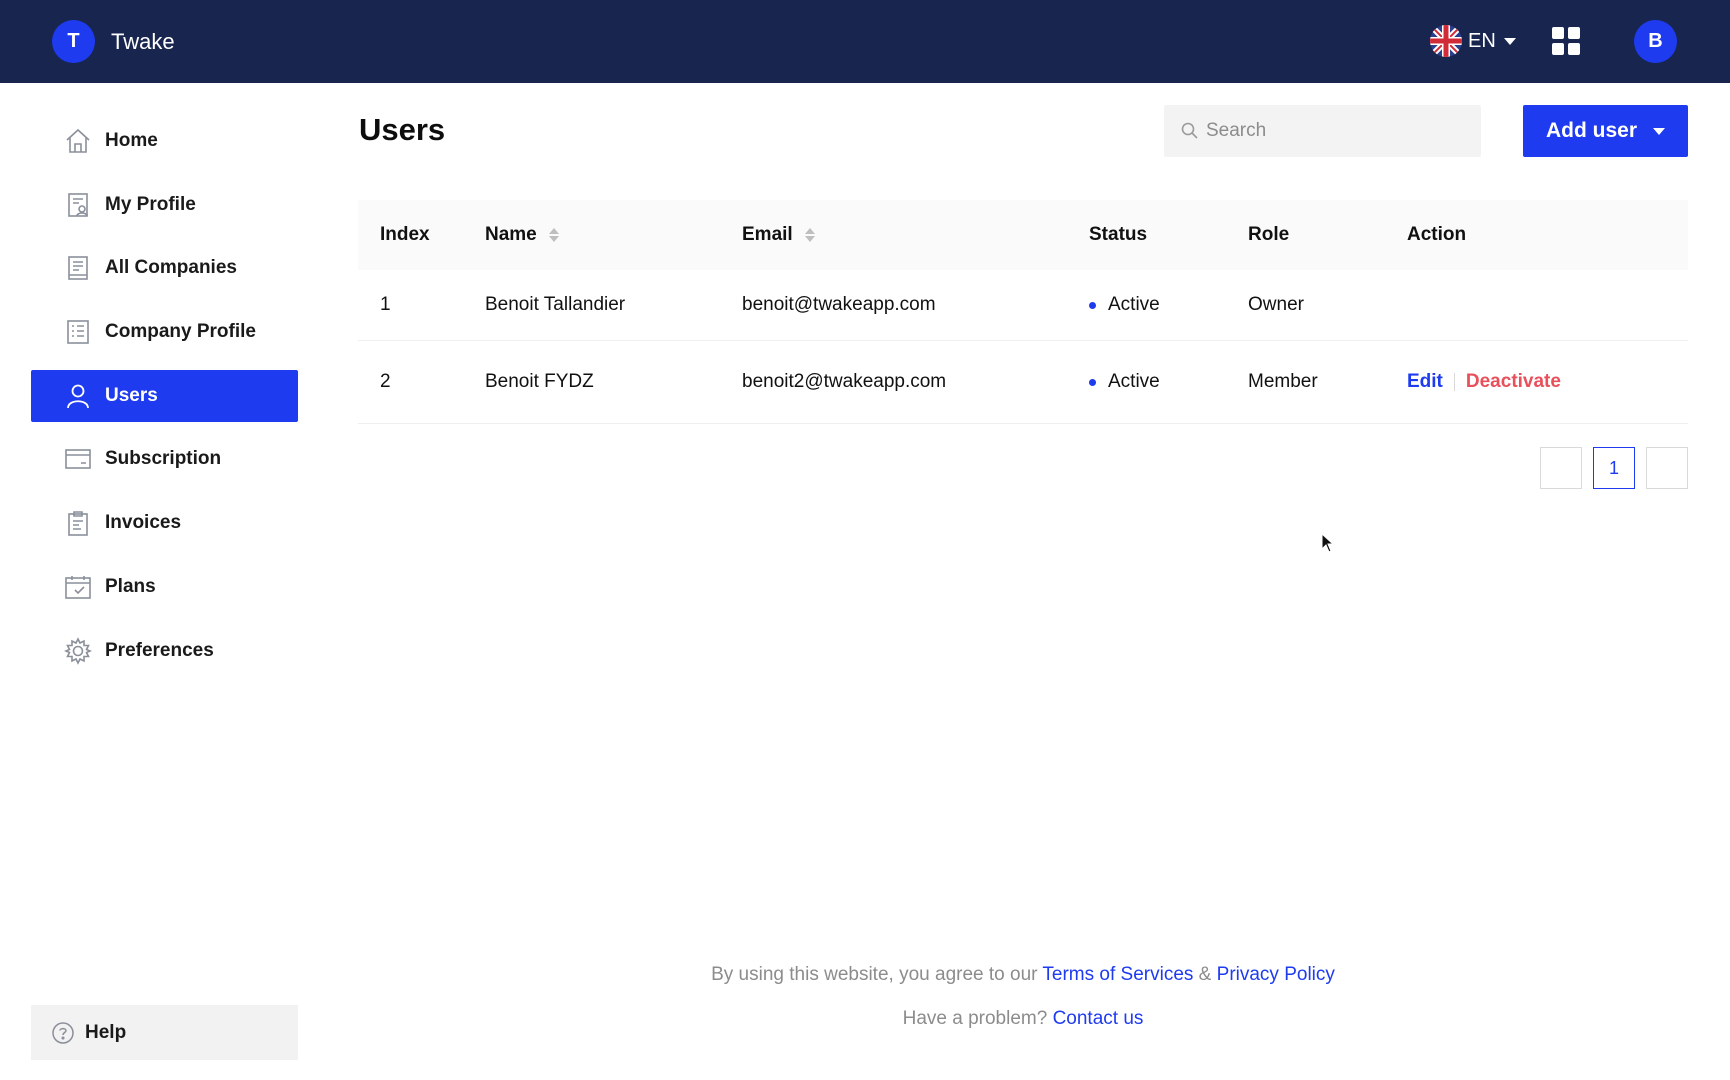 This screenshot has width=1730, height=1080. Describe the element at coordinates (1561, 468) in the screenshot. I see `prev-page-button` at that location.